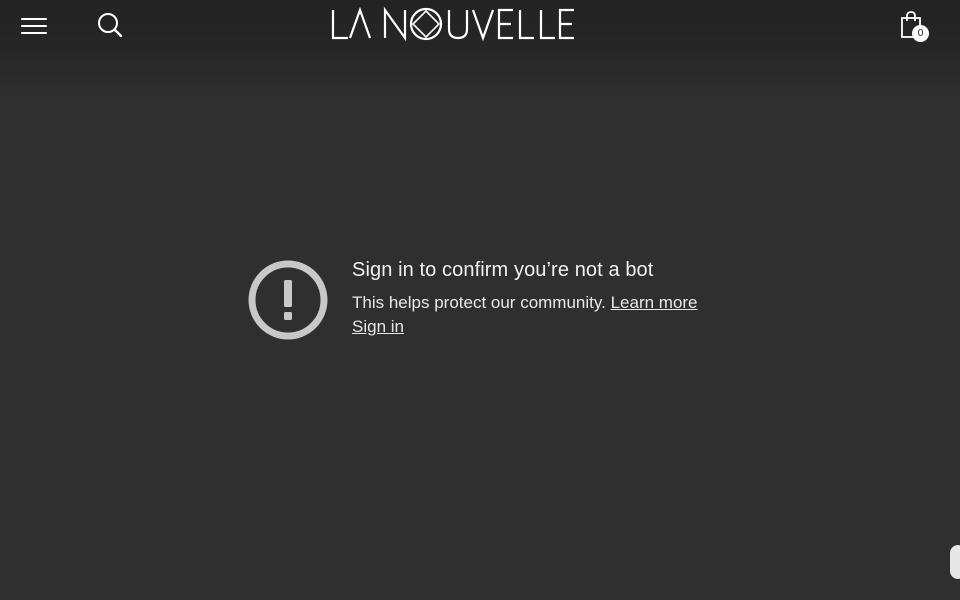 The width and height of the screenshot is (960, 600). Describe the element at coordinates (34, 33) in the screenshot. I see `menu-bar-bottom` at that location.